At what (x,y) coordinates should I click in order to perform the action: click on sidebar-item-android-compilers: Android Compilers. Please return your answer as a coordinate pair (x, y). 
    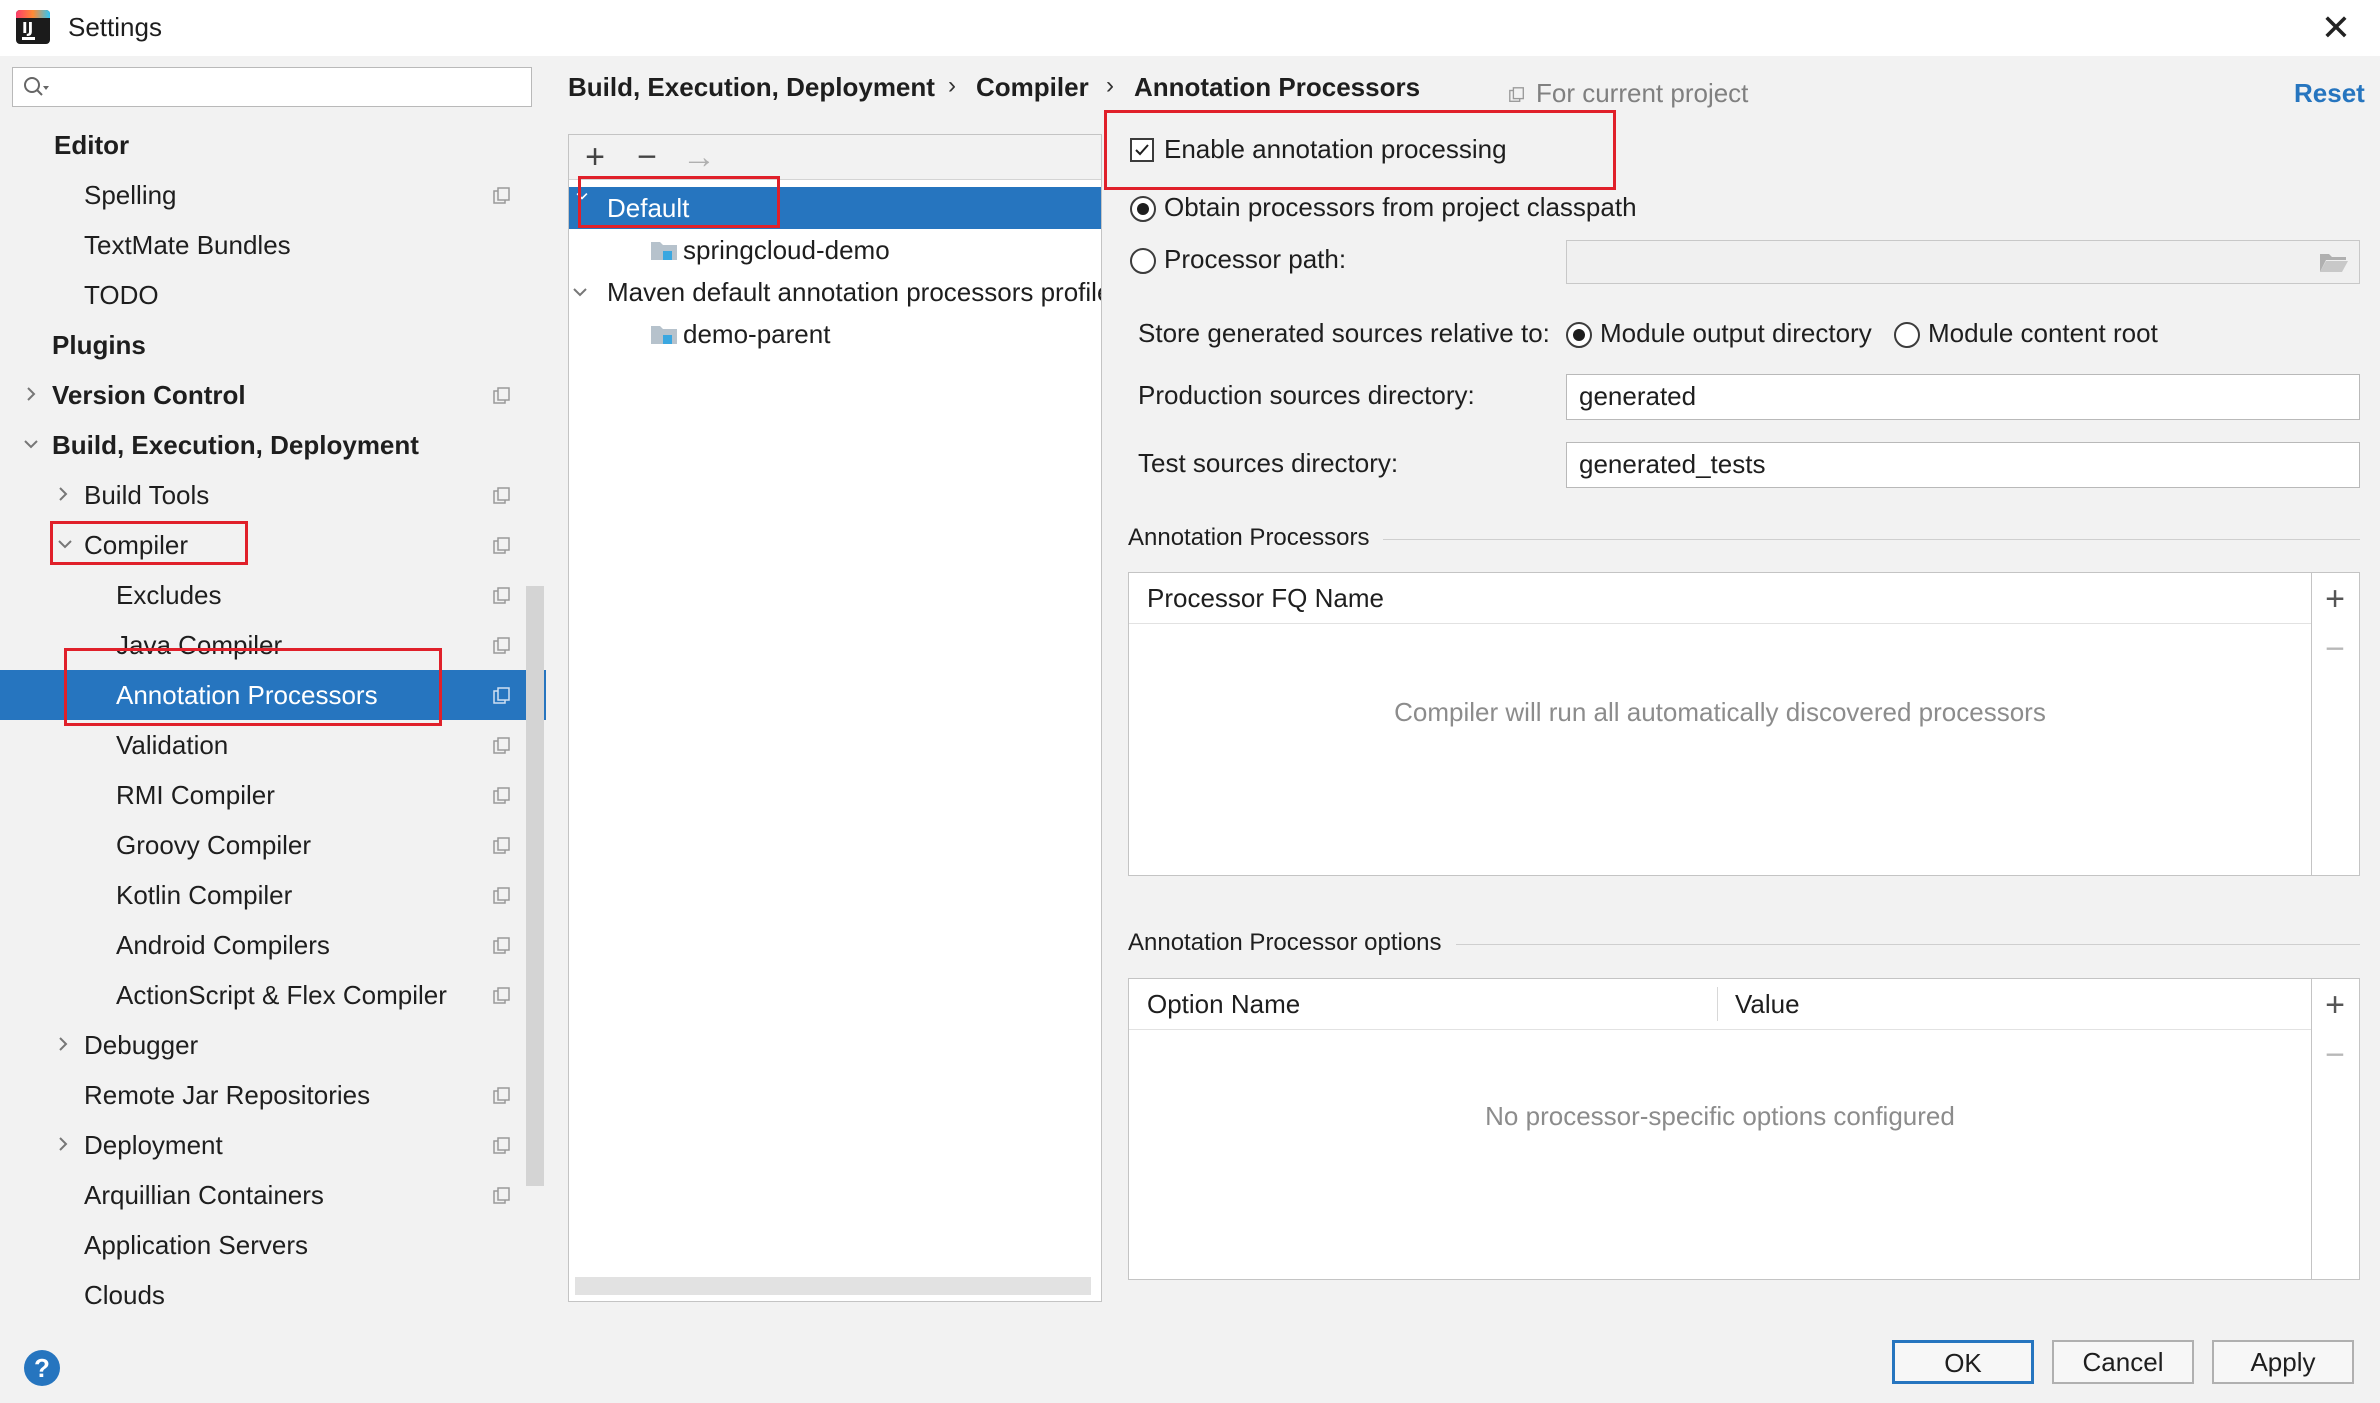
    Looking at the image, I should click on (273, 945).